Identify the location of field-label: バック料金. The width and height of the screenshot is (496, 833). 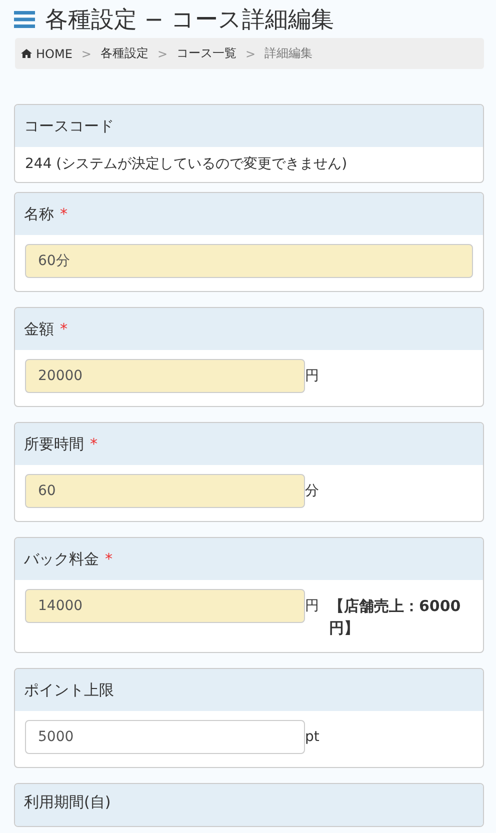
(61, 559).